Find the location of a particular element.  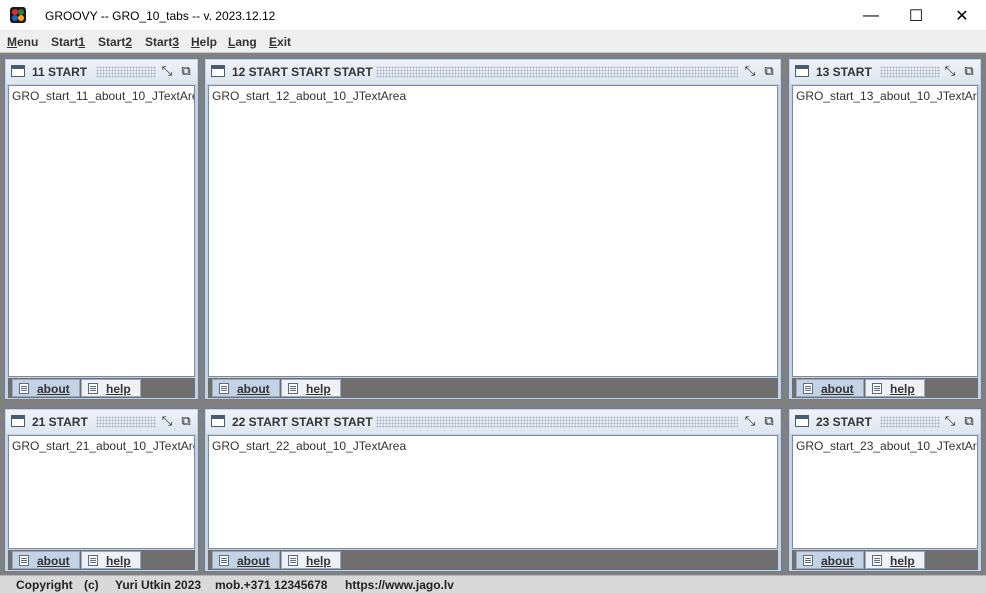

menu-item-start1: Start1 is located at coordinates (68, 42).